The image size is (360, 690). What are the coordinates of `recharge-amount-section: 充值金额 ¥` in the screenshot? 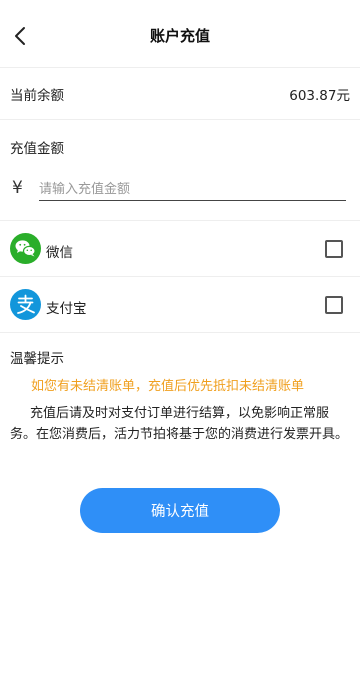 It's located at (180, 170).